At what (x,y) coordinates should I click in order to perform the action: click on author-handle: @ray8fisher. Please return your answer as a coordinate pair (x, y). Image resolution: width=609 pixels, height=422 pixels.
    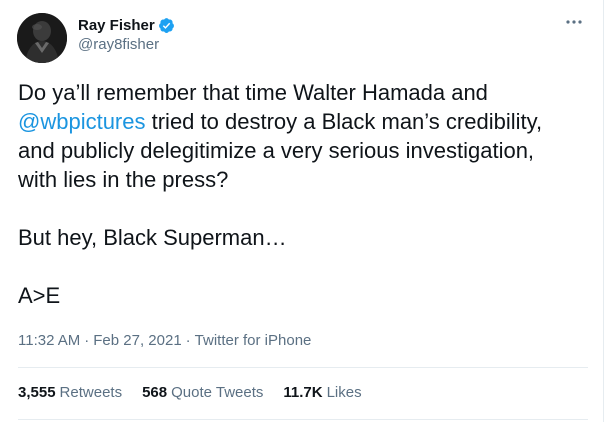
    Looking at the image, I should click on (118, 44).